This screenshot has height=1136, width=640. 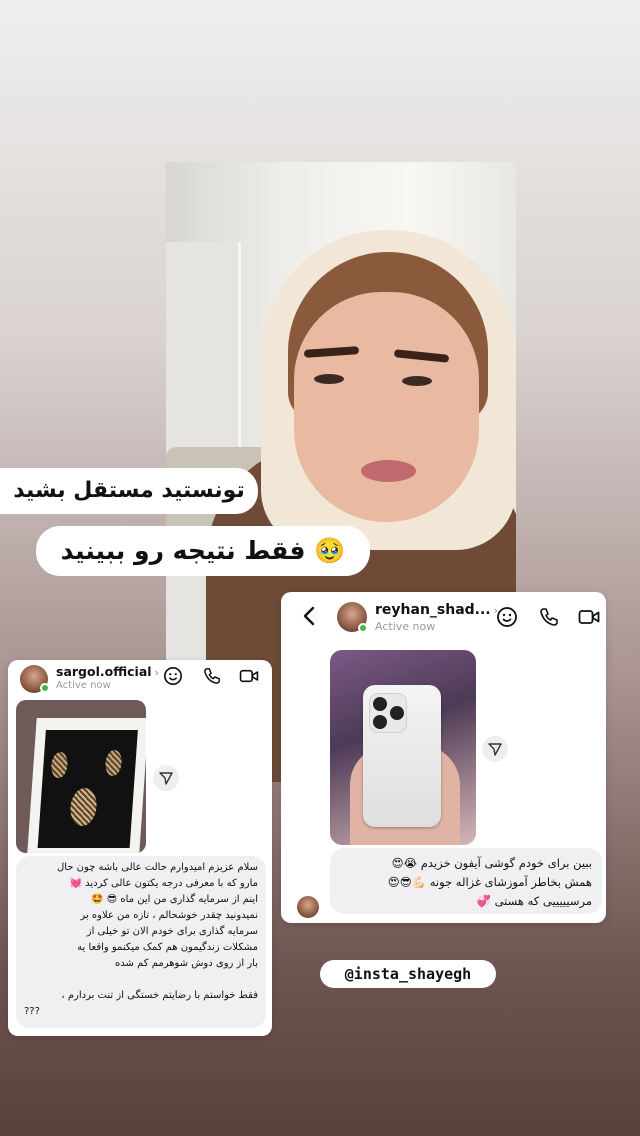 I want to click on caption-line-2: فقط نتیجه رو ببینید 🥹, so click(x=203, y=551).